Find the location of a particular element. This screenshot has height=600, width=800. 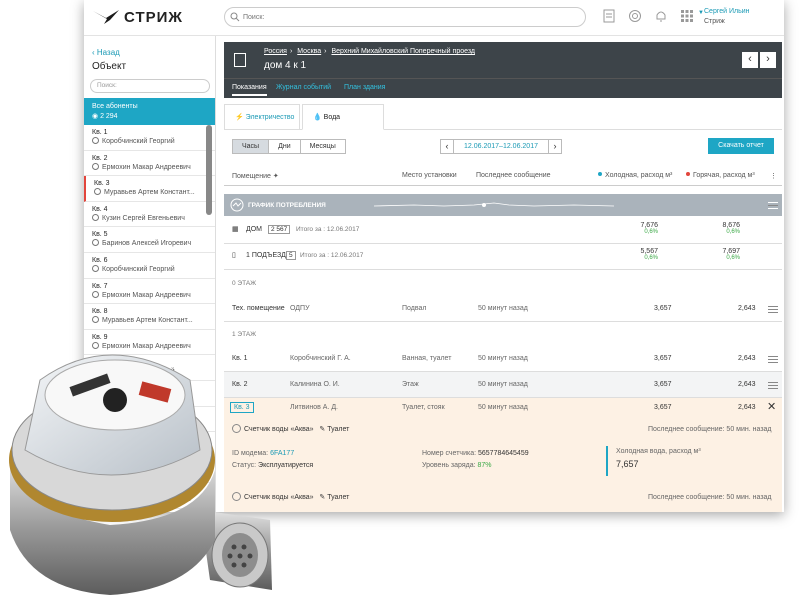

row-owner: Коробчинский Г. А. is located at coordinates (320, 358).